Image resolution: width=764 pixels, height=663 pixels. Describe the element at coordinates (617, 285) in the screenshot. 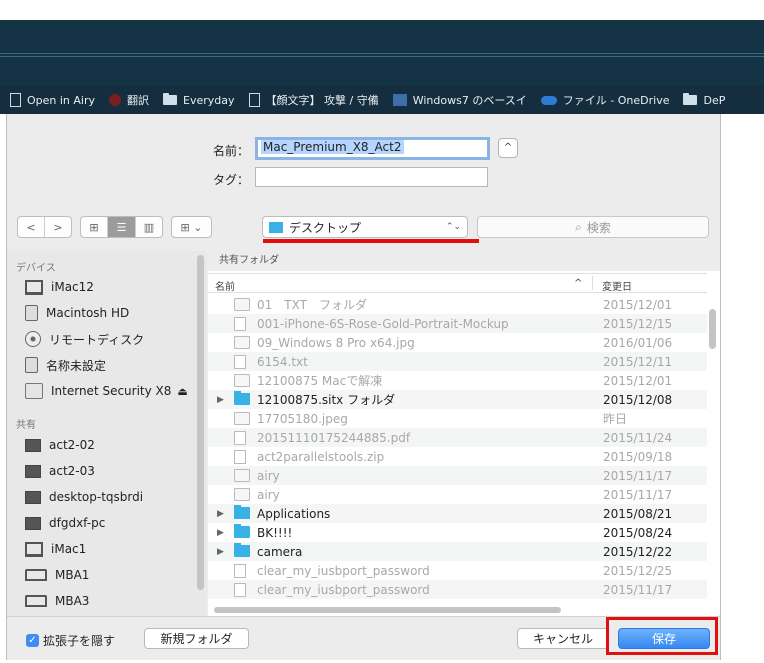

I see `column-date-header: 変更日` at that location.